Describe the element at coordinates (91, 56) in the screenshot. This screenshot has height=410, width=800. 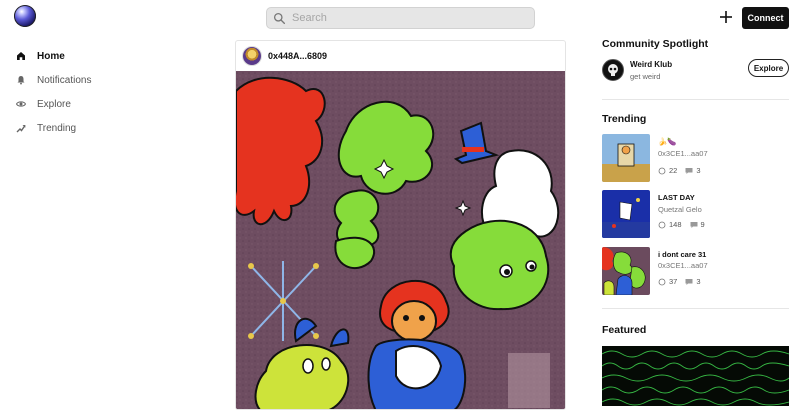
I see `nav-item-home: Home` at that location.